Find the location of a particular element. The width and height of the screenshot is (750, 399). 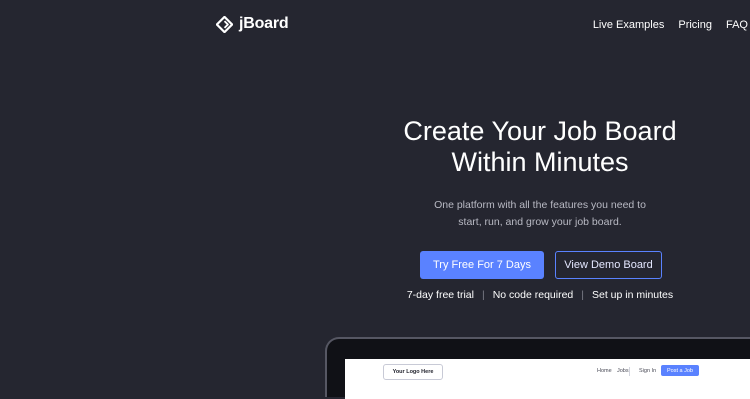

brand-name: jBoard is located at coordinates (264, 23).